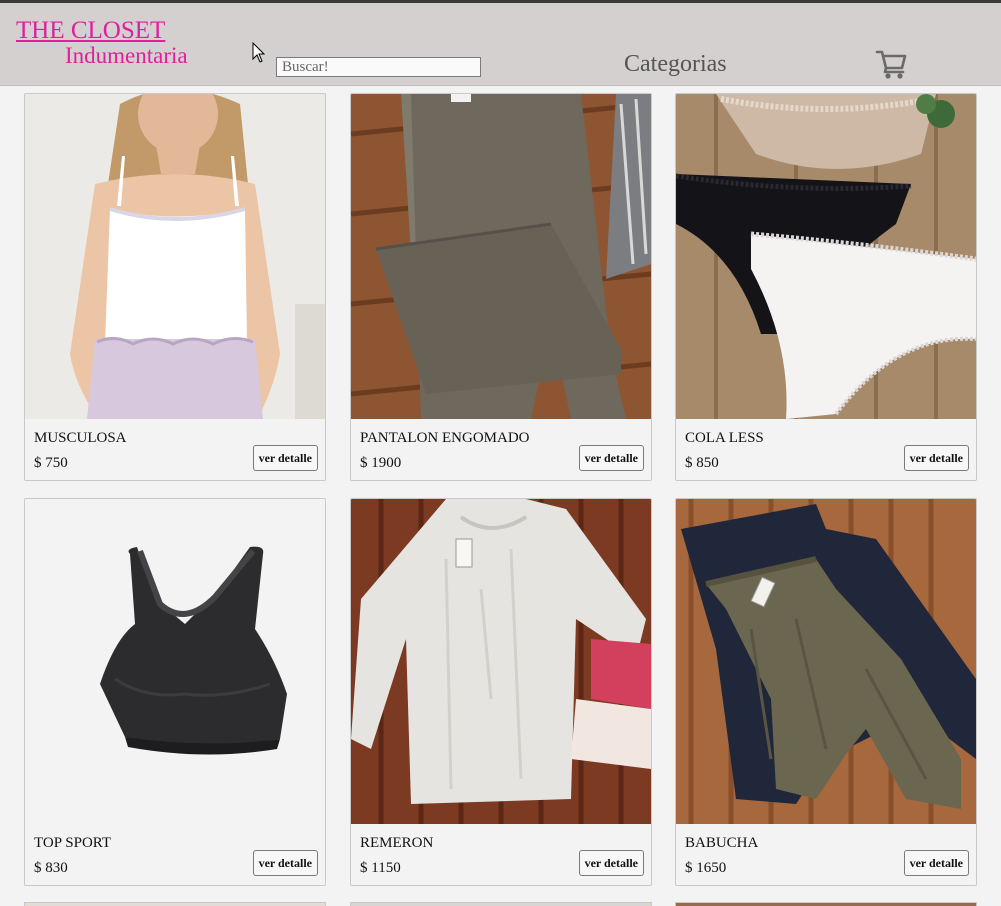 This screenshot has width=1001, height=906. Describe the element at coordinates (175, 661) in the screenshot. I see `product-photo-sports-top` at that location.